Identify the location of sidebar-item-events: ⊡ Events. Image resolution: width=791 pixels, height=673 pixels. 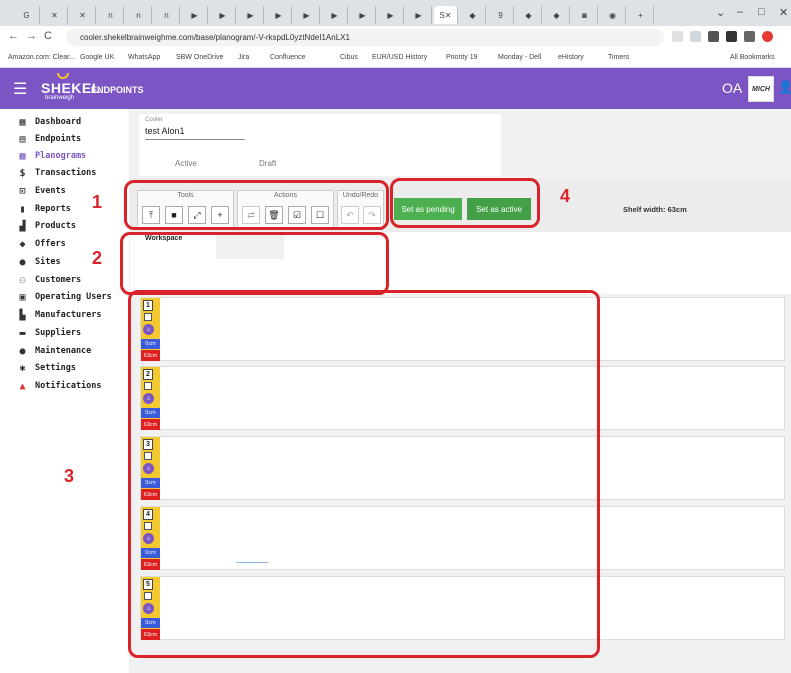
(72, 191).